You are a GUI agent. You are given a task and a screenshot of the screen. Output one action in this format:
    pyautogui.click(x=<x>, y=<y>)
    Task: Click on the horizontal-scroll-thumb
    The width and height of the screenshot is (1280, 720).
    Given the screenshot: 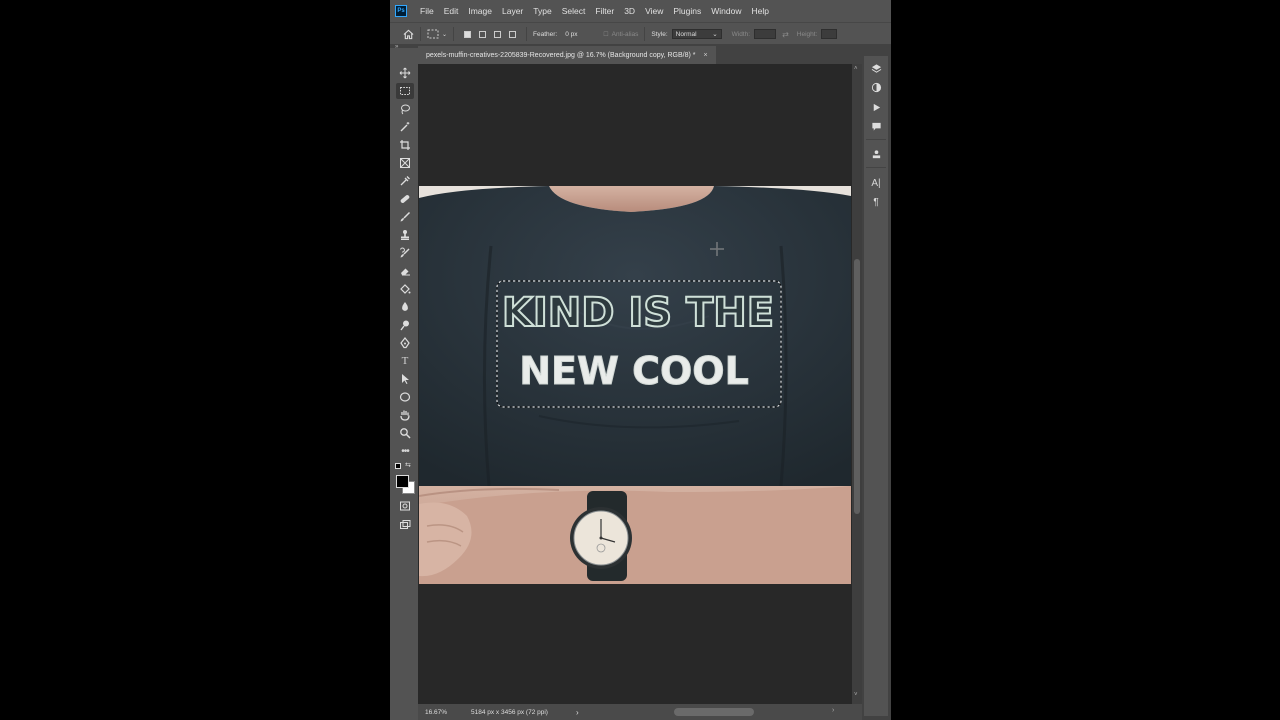 What is the action you would take?
    pyautogui.click(x=714, y=712)
    